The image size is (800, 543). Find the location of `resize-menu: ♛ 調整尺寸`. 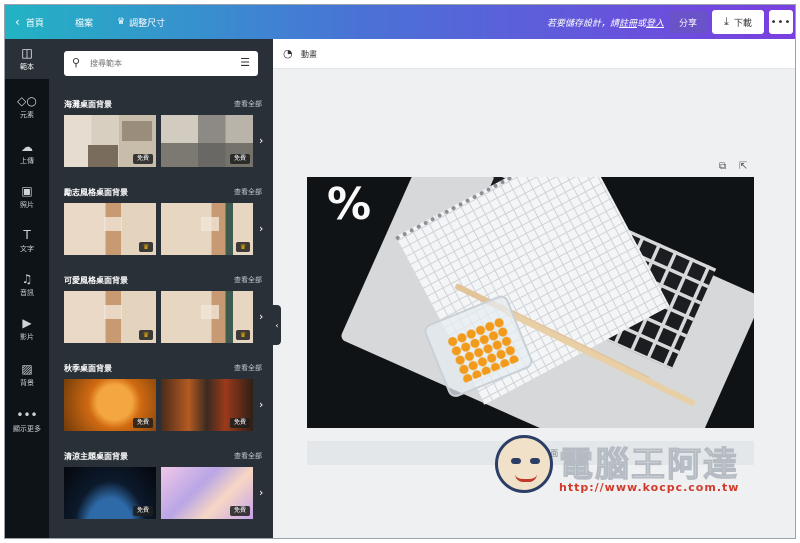

resize-menu: ♛ 調整尺寸 is located at coordinates (141, 22).